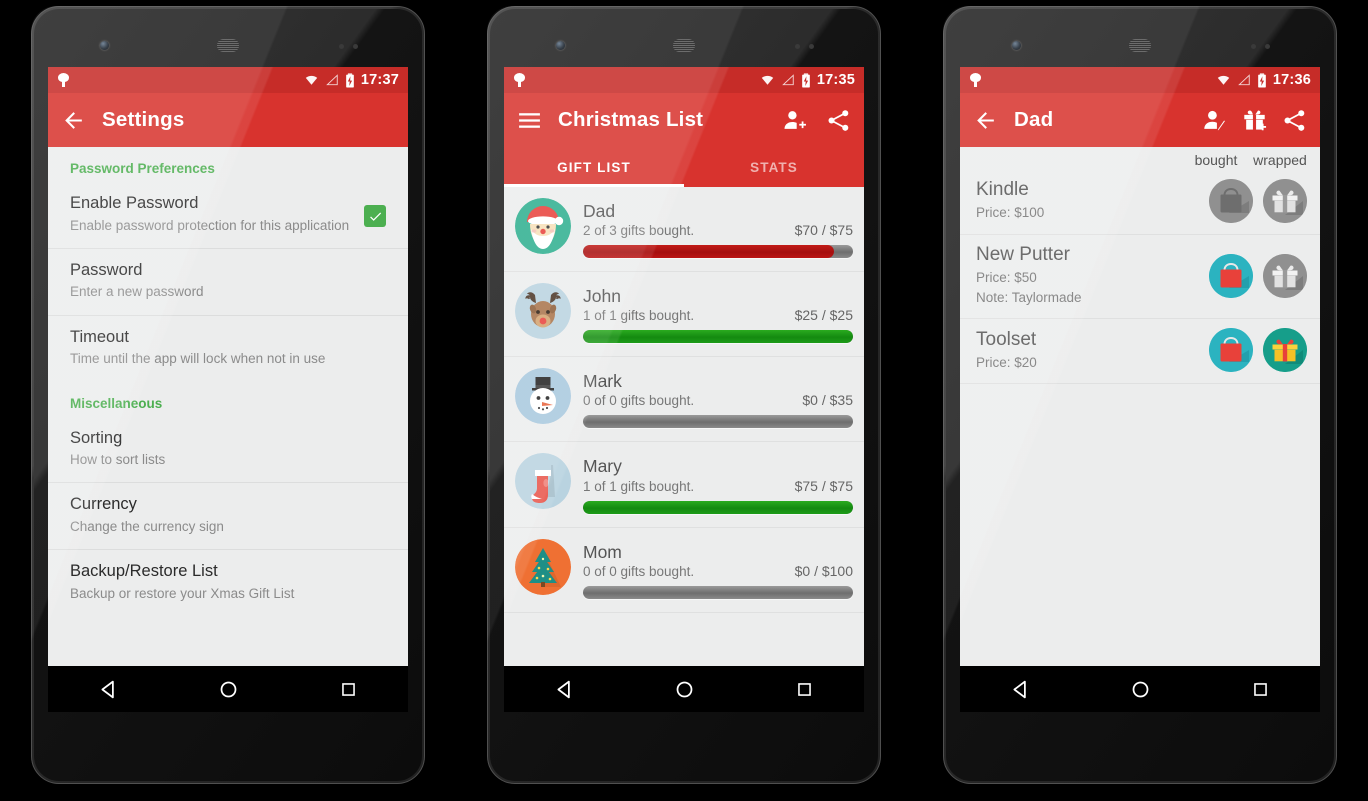 This screenshot has height=801, width=1368. I want to click on enable-password-checkbox, so click(375, 216).